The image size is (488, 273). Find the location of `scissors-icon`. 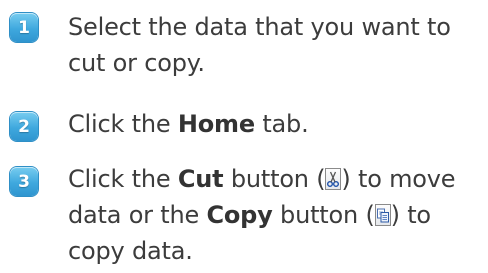

scissors-icon is located at coordinates (333, 179).